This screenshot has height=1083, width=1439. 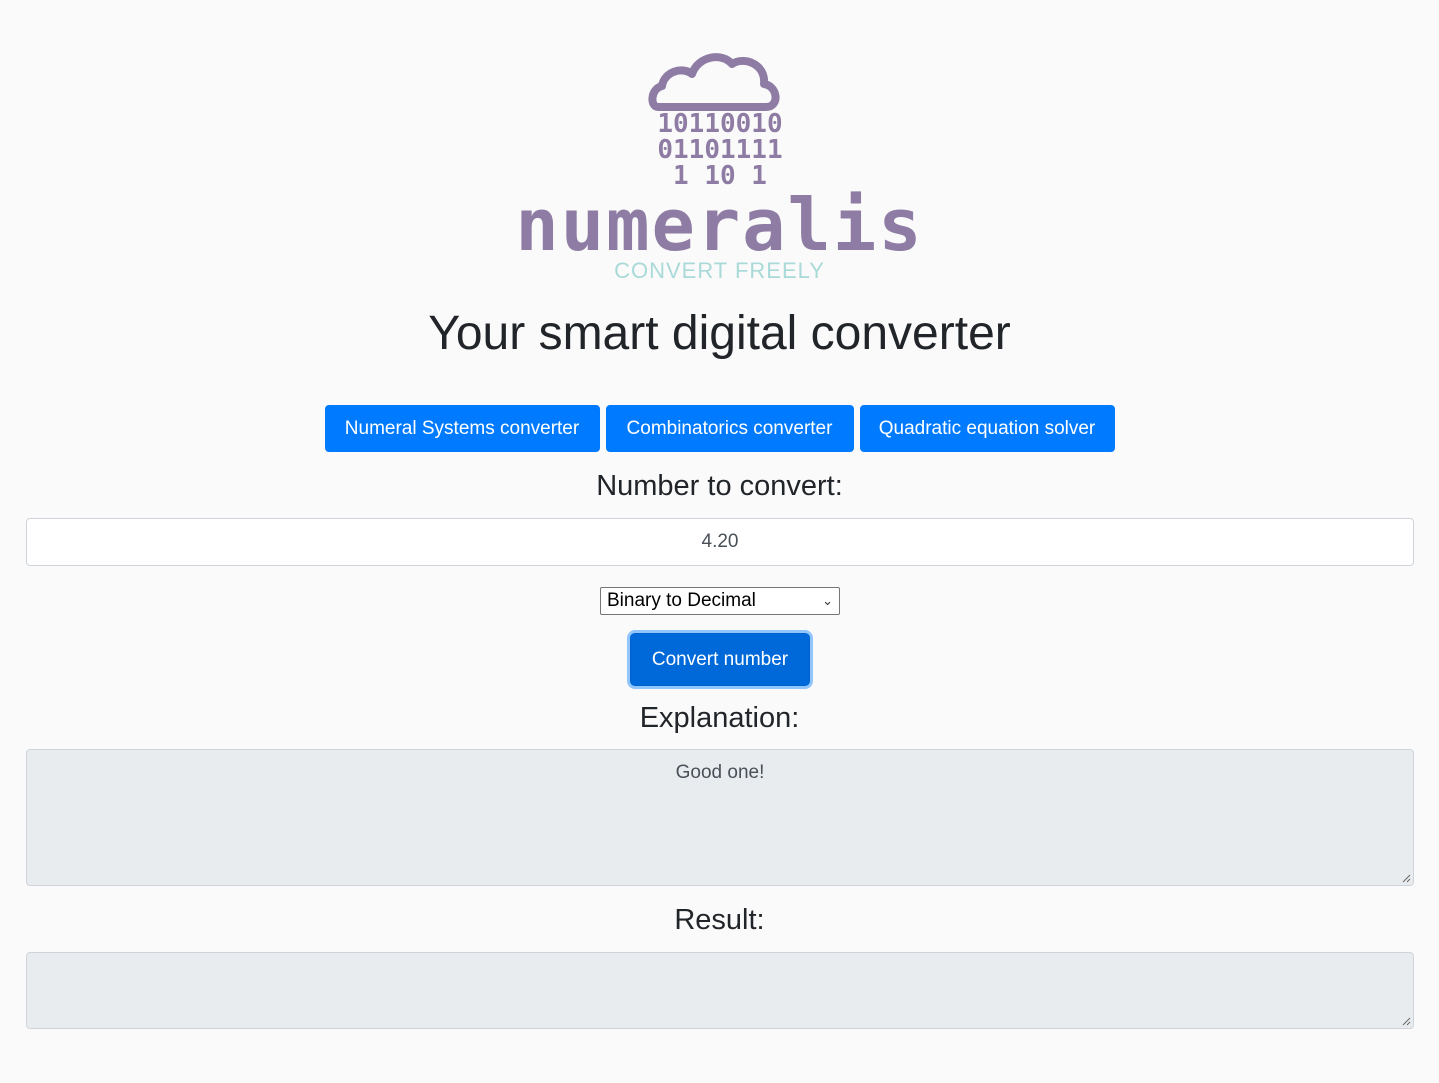 What do you see at coordinates (719, 270) in the screenshot?
I see `logo-tagline: CONVERT FREELY` at bounding box center [719, 270].